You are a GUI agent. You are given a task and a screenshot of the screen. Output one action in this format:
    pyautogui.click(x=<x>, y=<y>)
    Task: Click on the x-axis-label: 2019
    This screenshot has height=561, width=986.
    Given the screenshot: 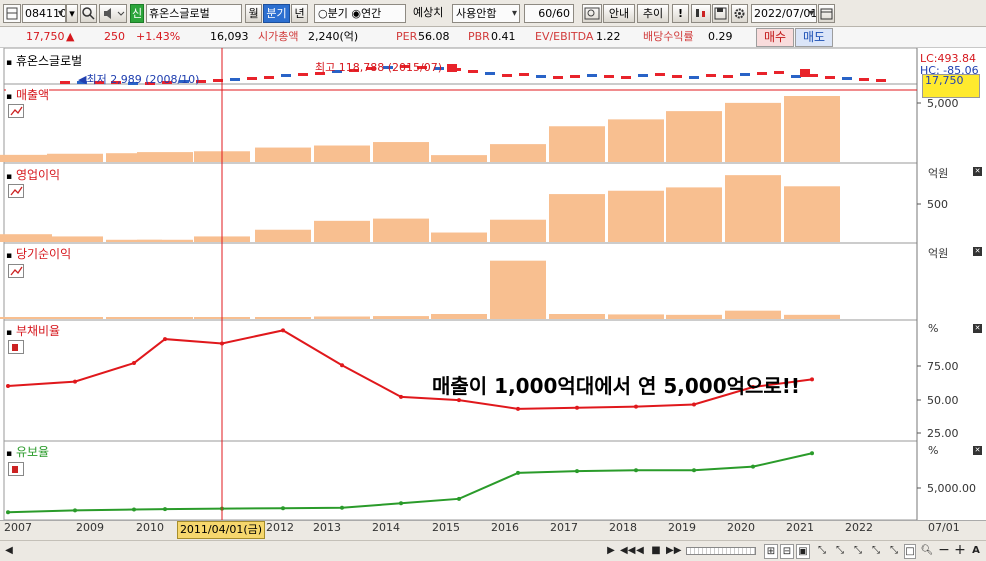 What is the action you would take?
    pyautogui.click(x=682, y=527)
    